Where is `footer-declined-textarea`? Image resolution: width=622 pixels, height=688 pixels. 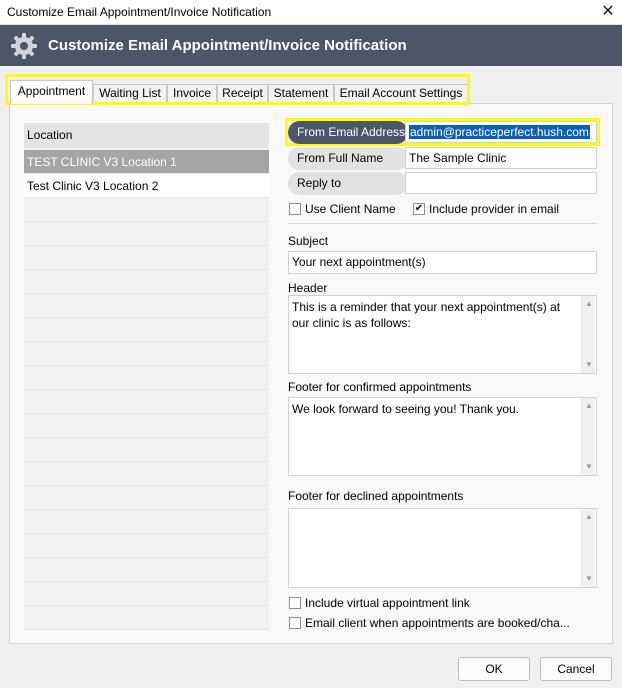 footer-declined-textarea is located at coordinates (442, 548).